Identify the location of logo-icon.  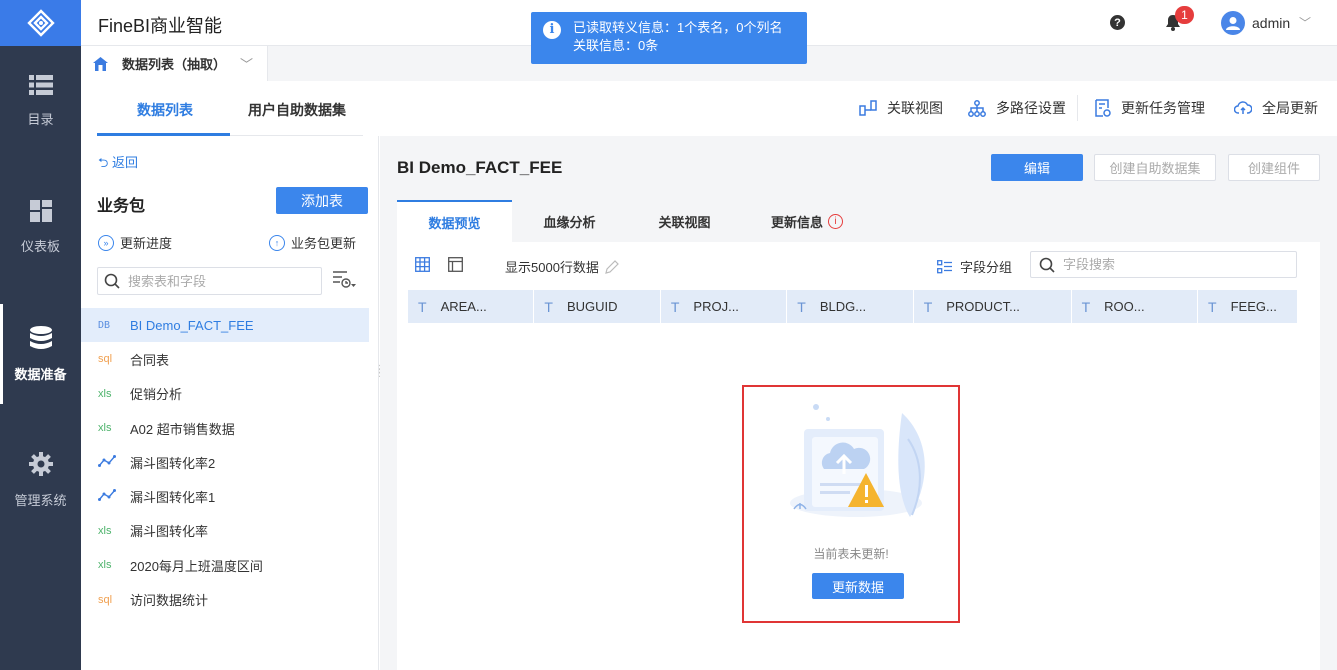
(40, 23).